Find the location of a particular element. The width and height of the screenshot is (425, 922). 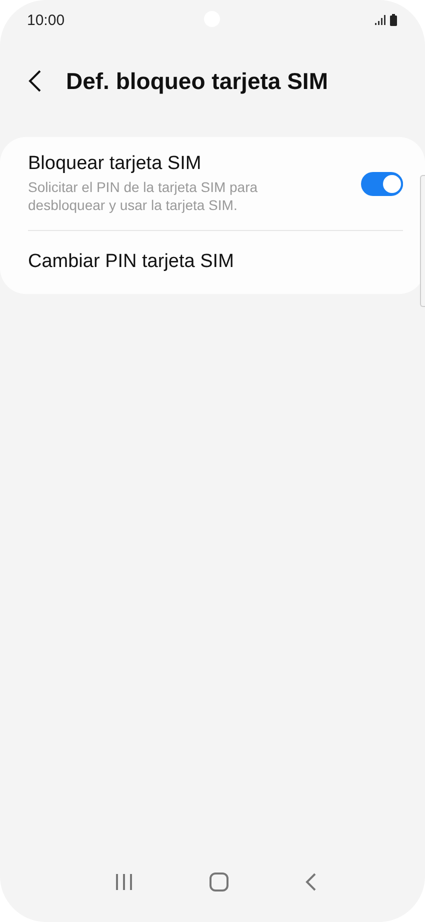

status-time: 10:00 is located at coordinates (46, 20).